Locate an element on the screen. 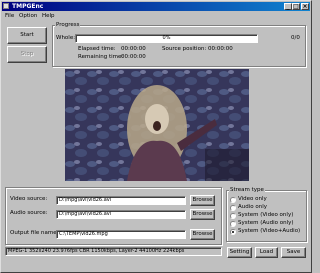  load-button: Load is located at coordinates (266, 252).